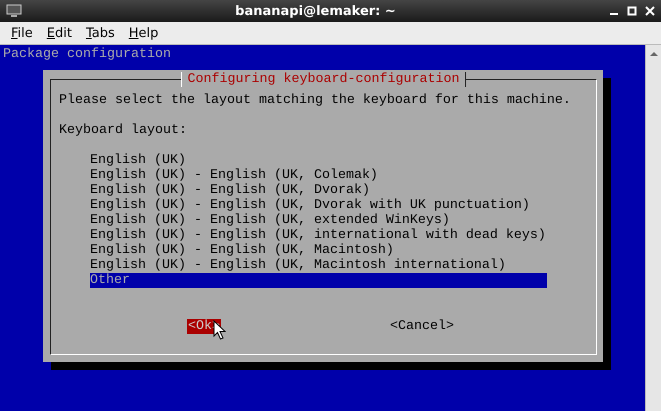 The image size is (661, 411). What do you see at coordinates (650, 11) in the screenshot?
I see `close-icon` at bounding box center [650, 11].